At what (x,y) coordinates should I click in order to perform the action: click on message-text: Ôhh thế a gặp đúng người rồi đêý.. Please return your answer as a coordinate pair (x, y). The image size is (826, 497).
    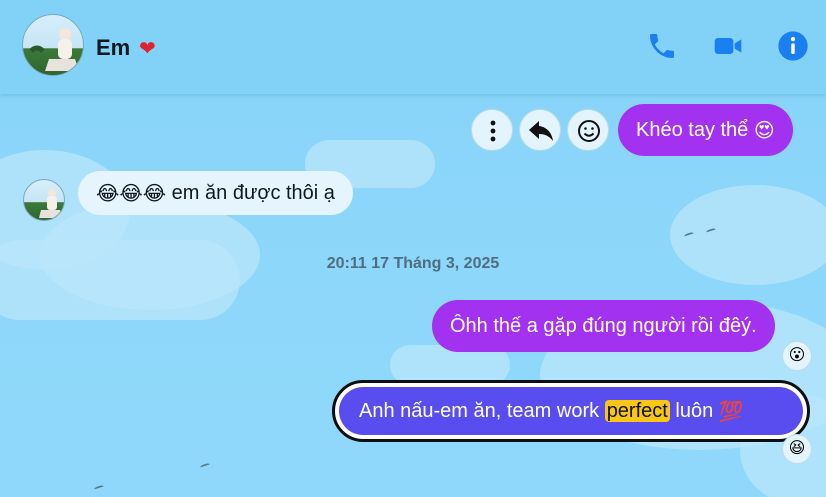
    Looking at the image, I should click on (603, 326).